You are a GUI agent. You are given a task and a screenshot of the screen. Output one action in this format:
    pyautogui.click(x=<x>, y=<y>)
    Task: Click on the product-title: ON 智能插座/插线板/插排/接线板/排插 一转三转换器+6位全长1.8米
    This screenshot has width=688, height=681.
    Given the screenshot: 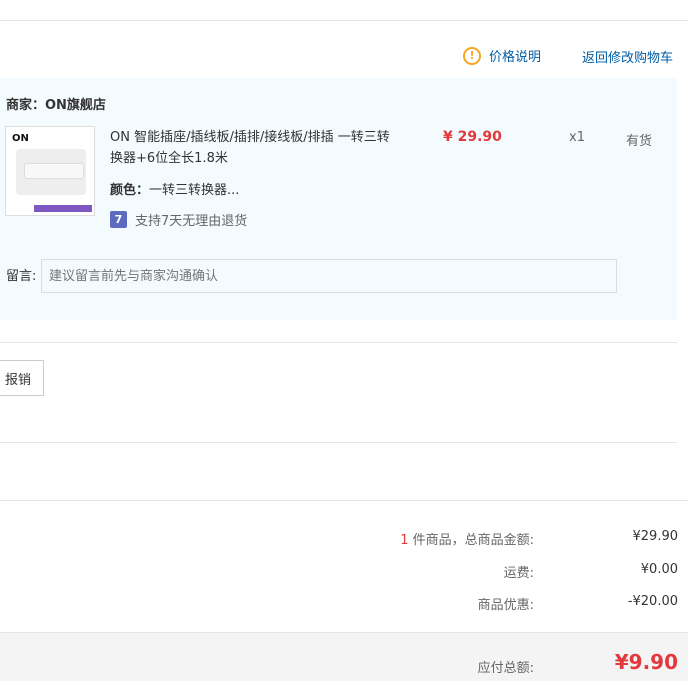 What is the action you would take?
    pyautogui.click(x=250, y=148)
    